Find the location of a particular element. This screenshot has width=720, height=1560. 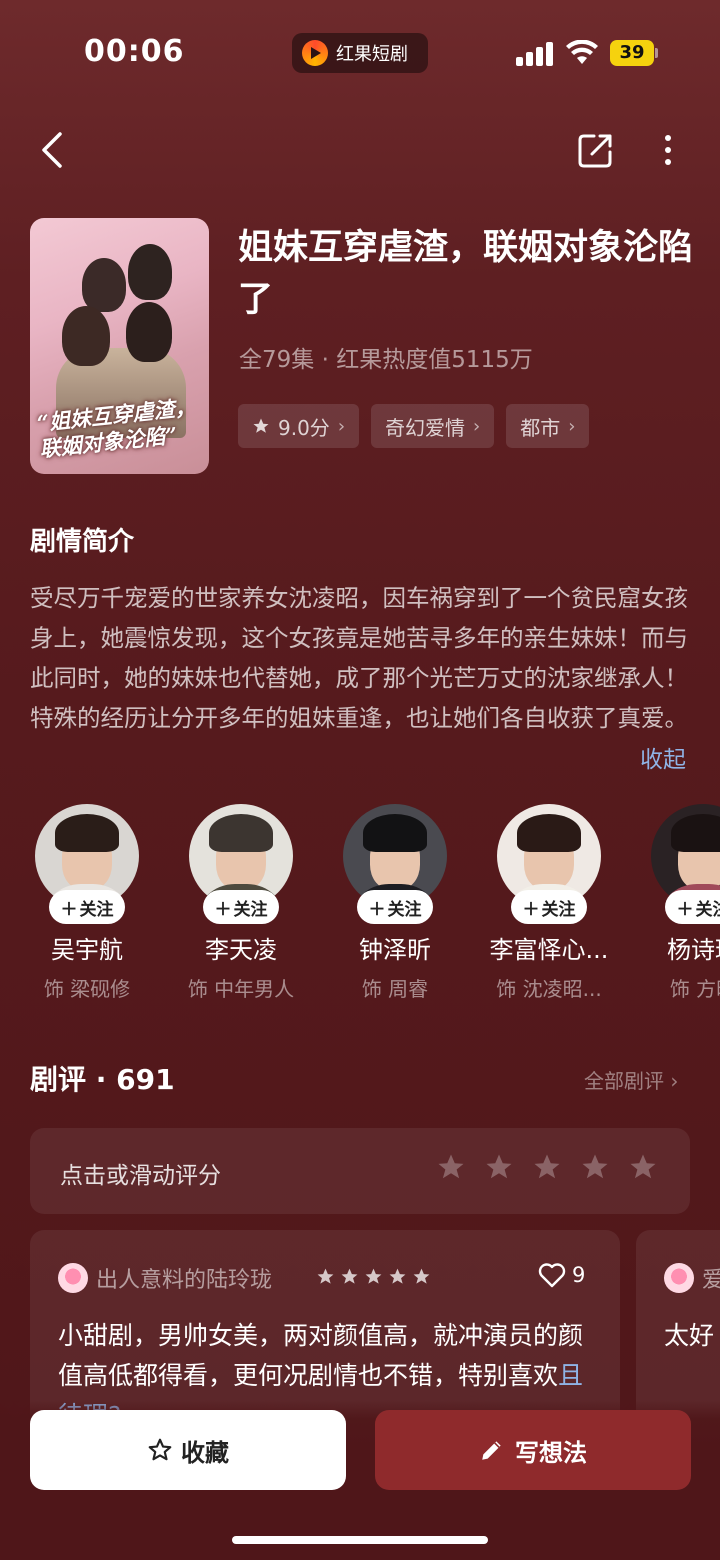

drama-poster: “姐妹互穿虐渣，联姻对象沦陷” is located at coordinates (119, 346).